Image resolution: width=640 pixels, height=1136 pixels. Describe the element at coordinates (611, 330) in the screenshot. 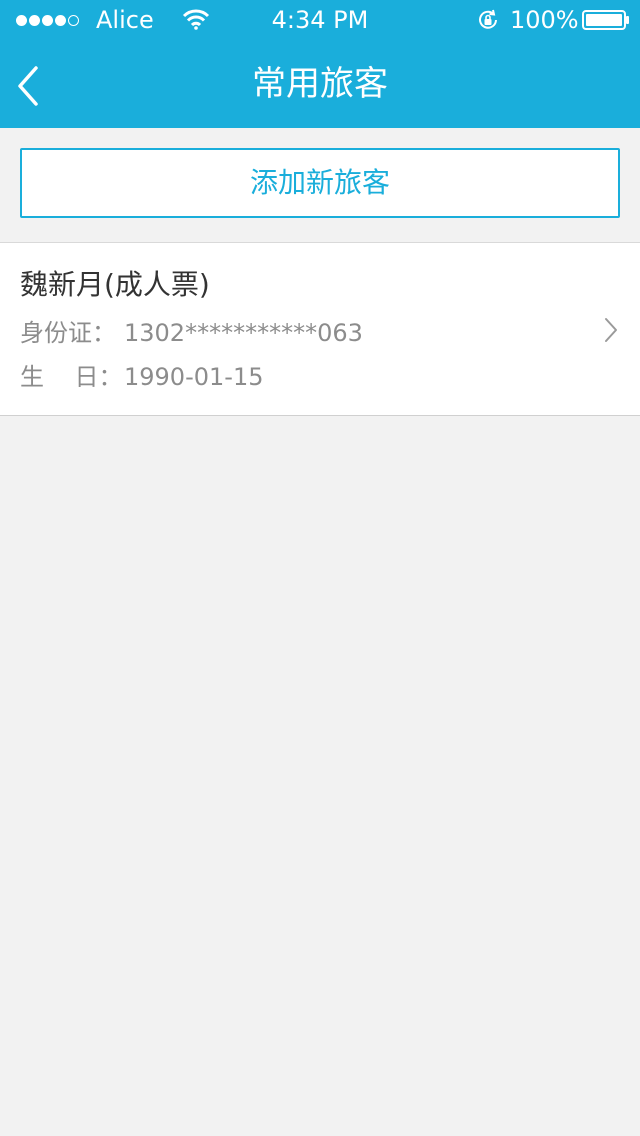

I see `chevron-right-icon` at that location.